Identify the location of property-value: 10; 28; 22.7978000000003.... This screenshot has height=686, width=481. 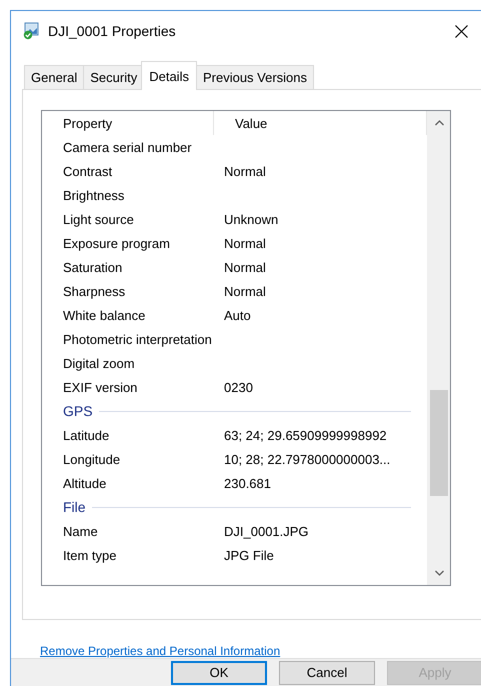
(306, 459).